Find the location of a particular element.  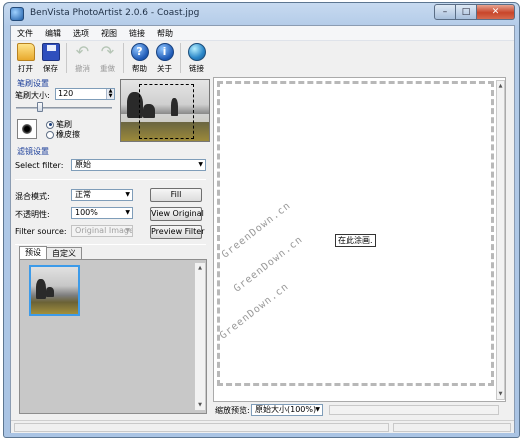

help-button: ? 帮助 is located at coordinates (139, 58).